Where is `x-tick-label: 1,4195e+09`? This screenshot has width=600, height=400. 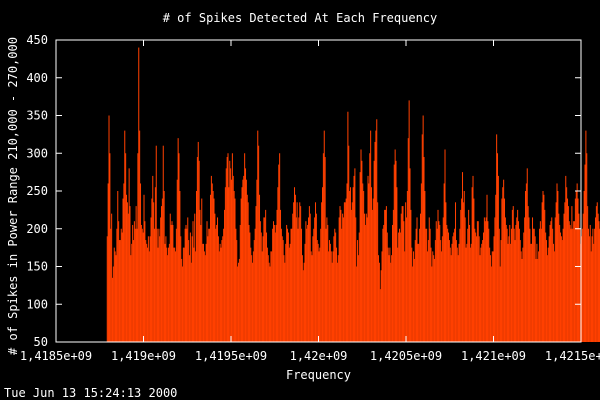
x-tick-label: 1,4195e+09 is located at coordinates (231, 356).